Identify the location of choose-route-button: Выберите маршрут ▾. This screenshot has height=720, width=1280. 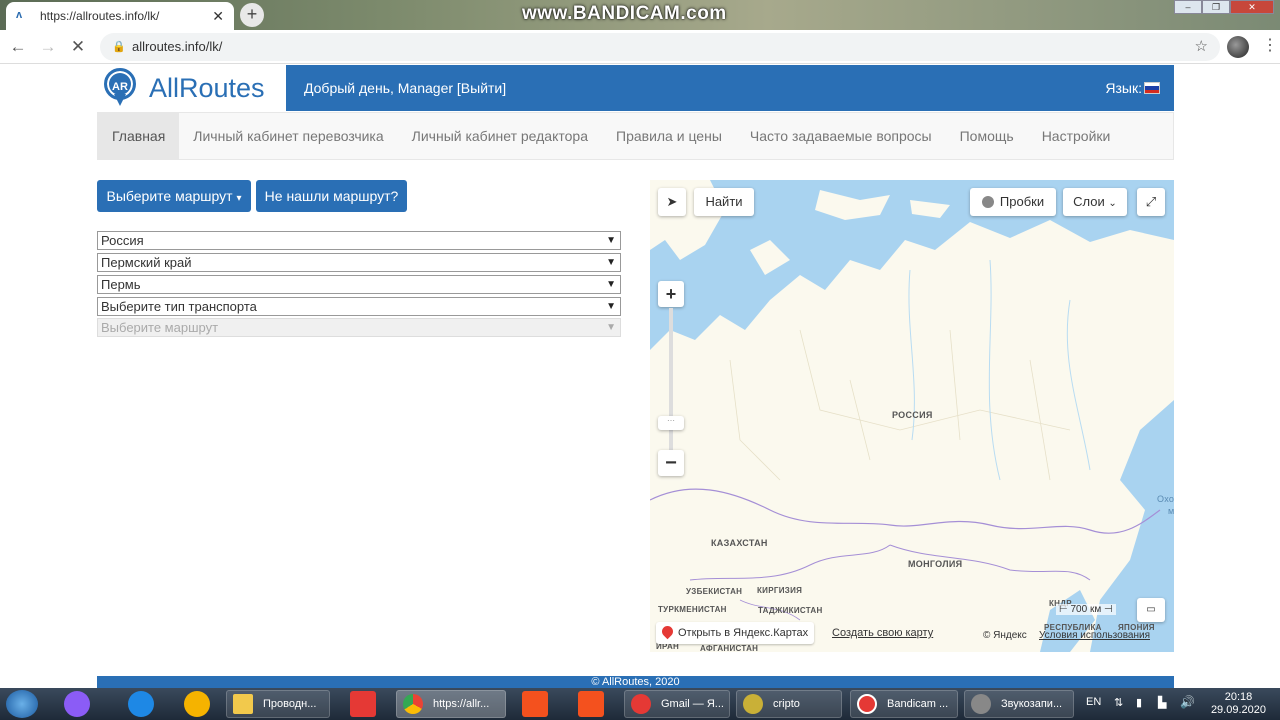
(174, 196).